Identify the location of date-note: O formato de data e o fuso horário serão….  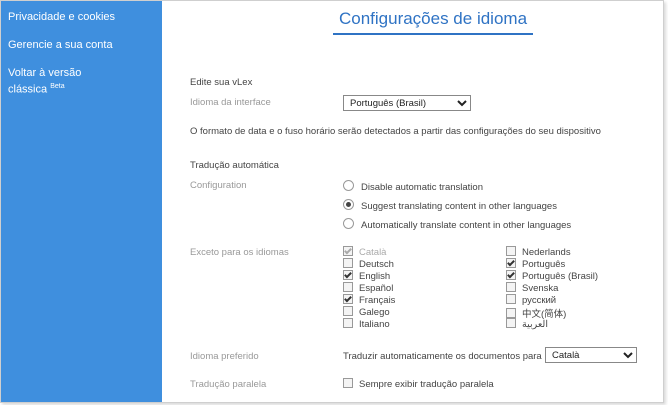
(395, 131).